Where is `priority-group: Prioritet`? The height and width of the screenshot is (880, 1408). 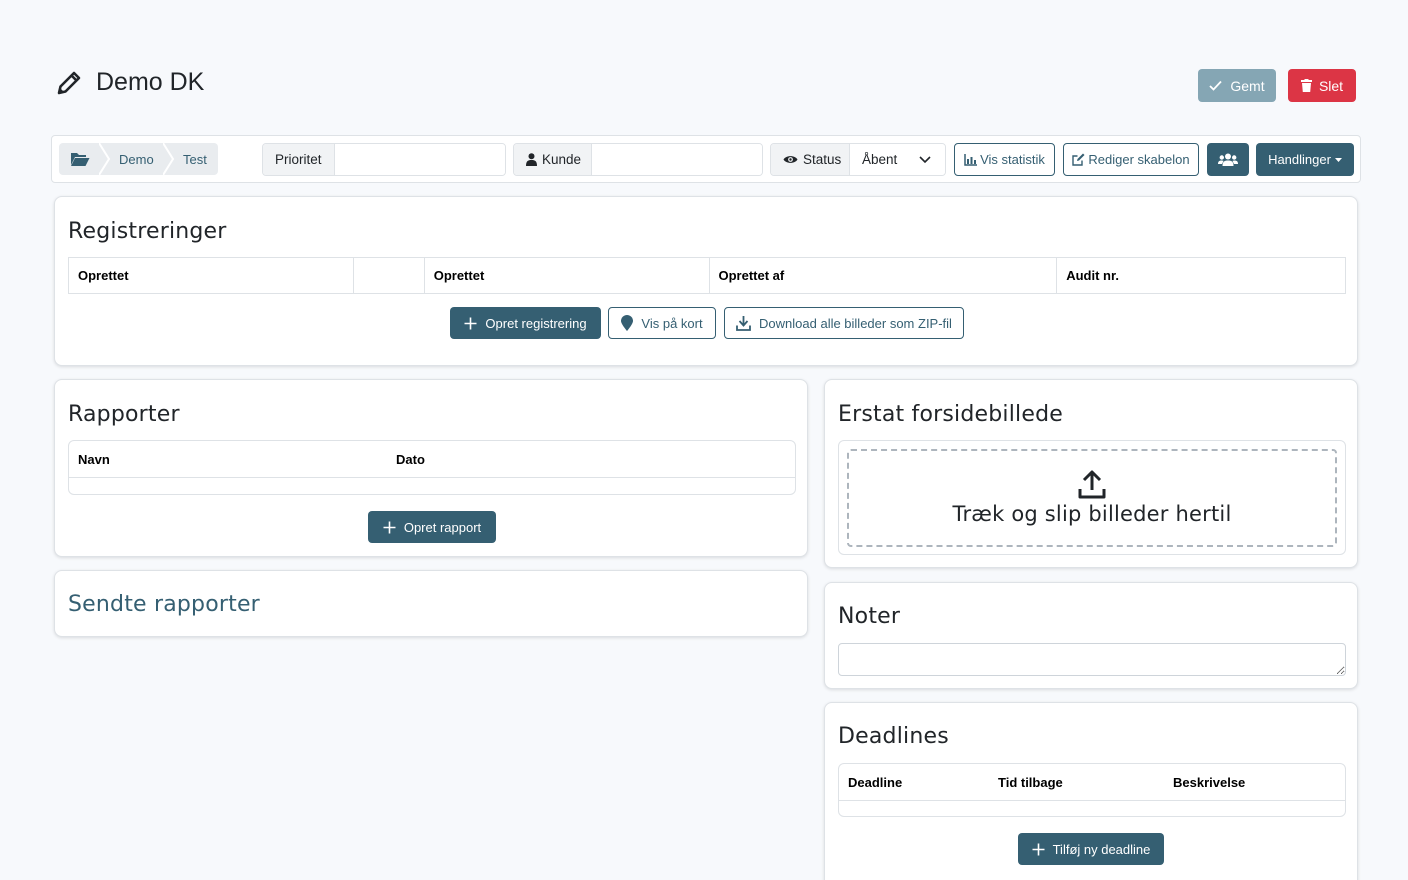 priority-group: Prioritet is located at coordinates (384, 159).